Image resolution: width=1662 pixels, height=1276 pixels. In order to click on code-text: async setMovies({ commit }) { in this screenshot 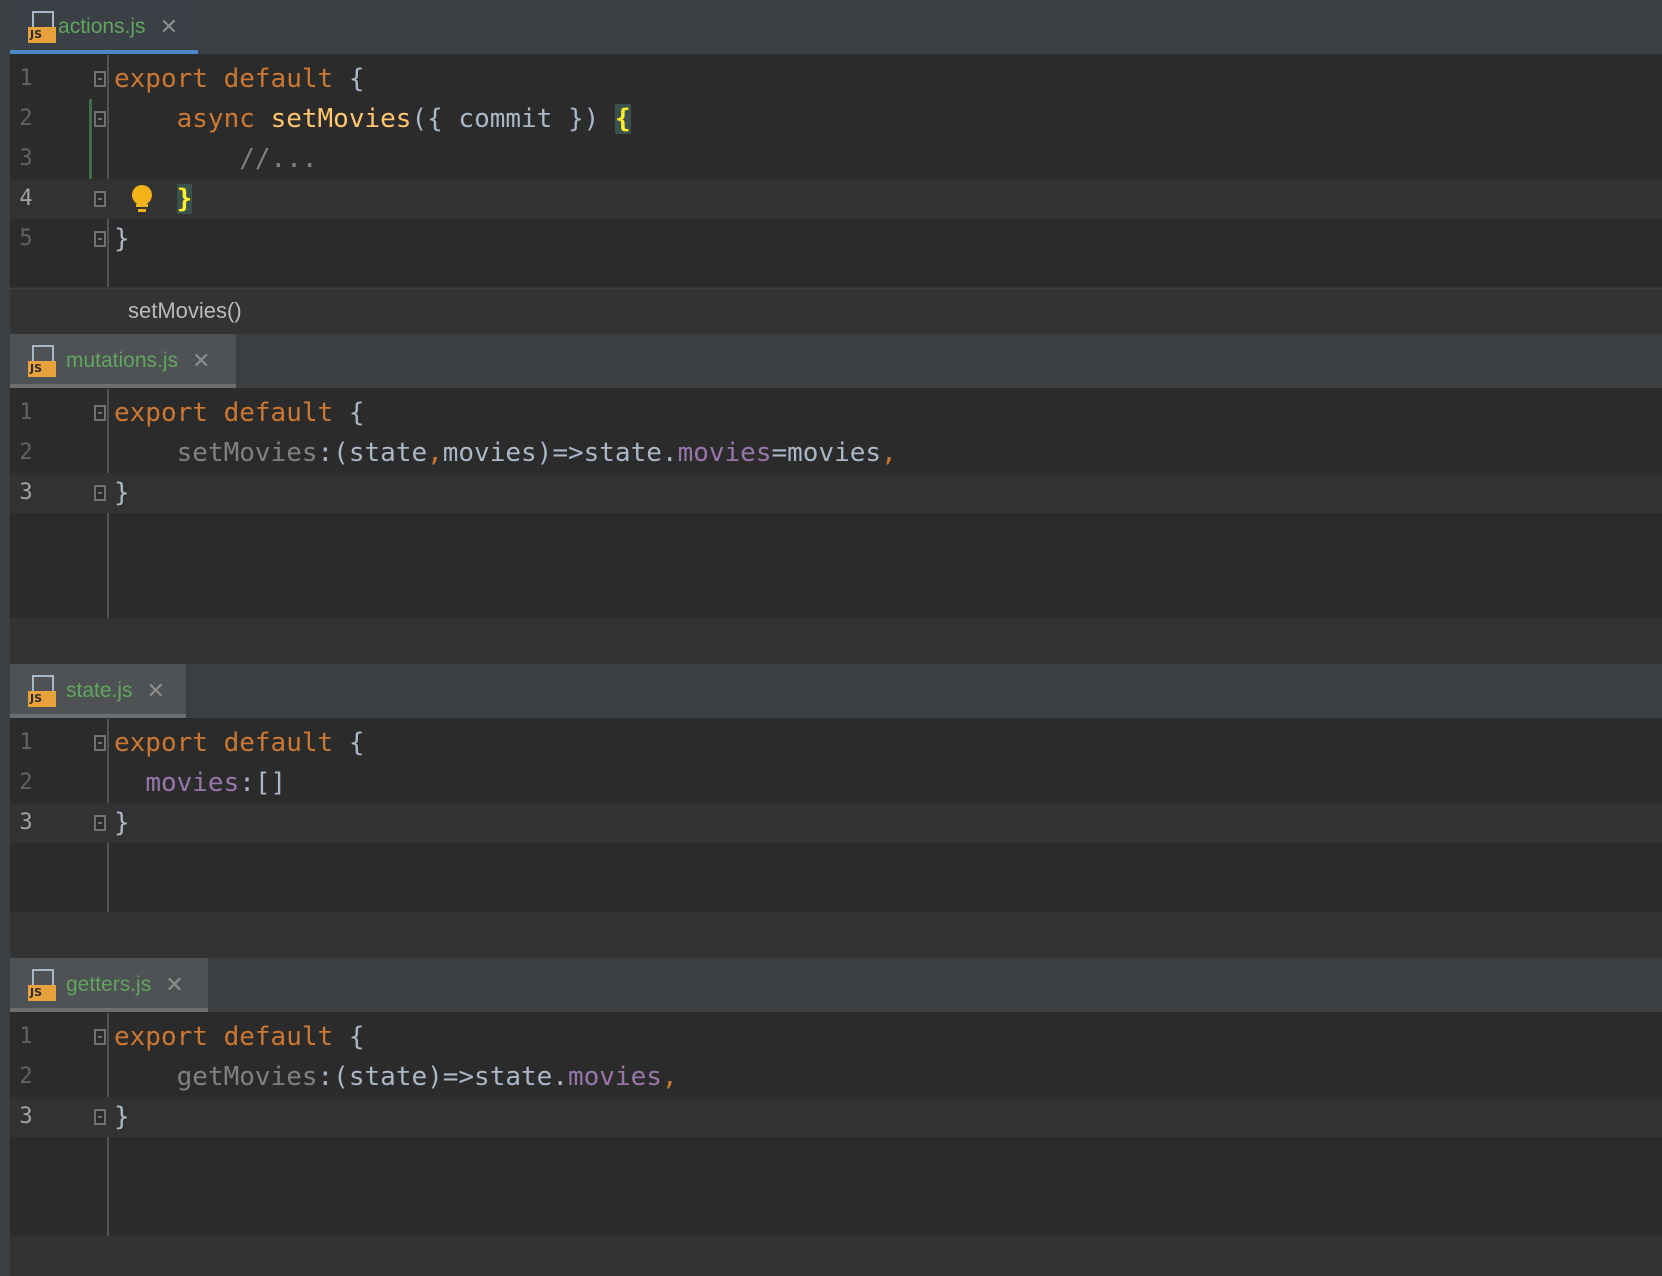, I will do `click(403, 119)`.